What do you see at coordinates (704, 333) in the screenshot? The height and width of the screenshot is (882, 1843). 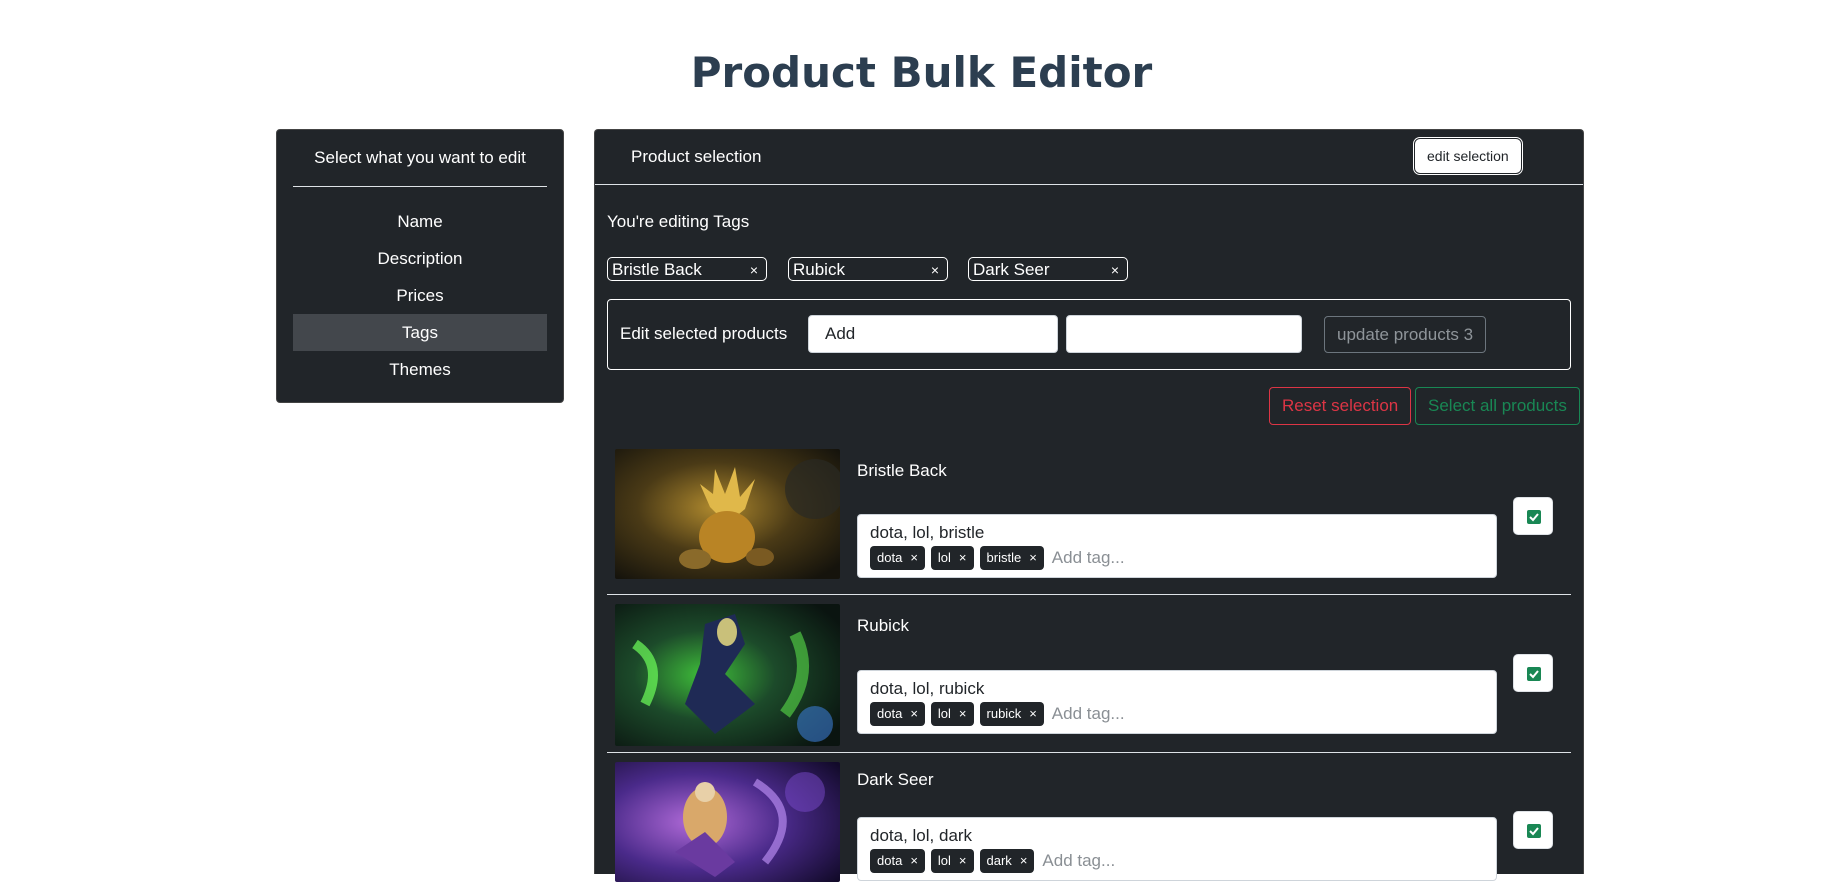 I see `bulk-edit-label: Edit selected products` at bounding box center [704, 333].